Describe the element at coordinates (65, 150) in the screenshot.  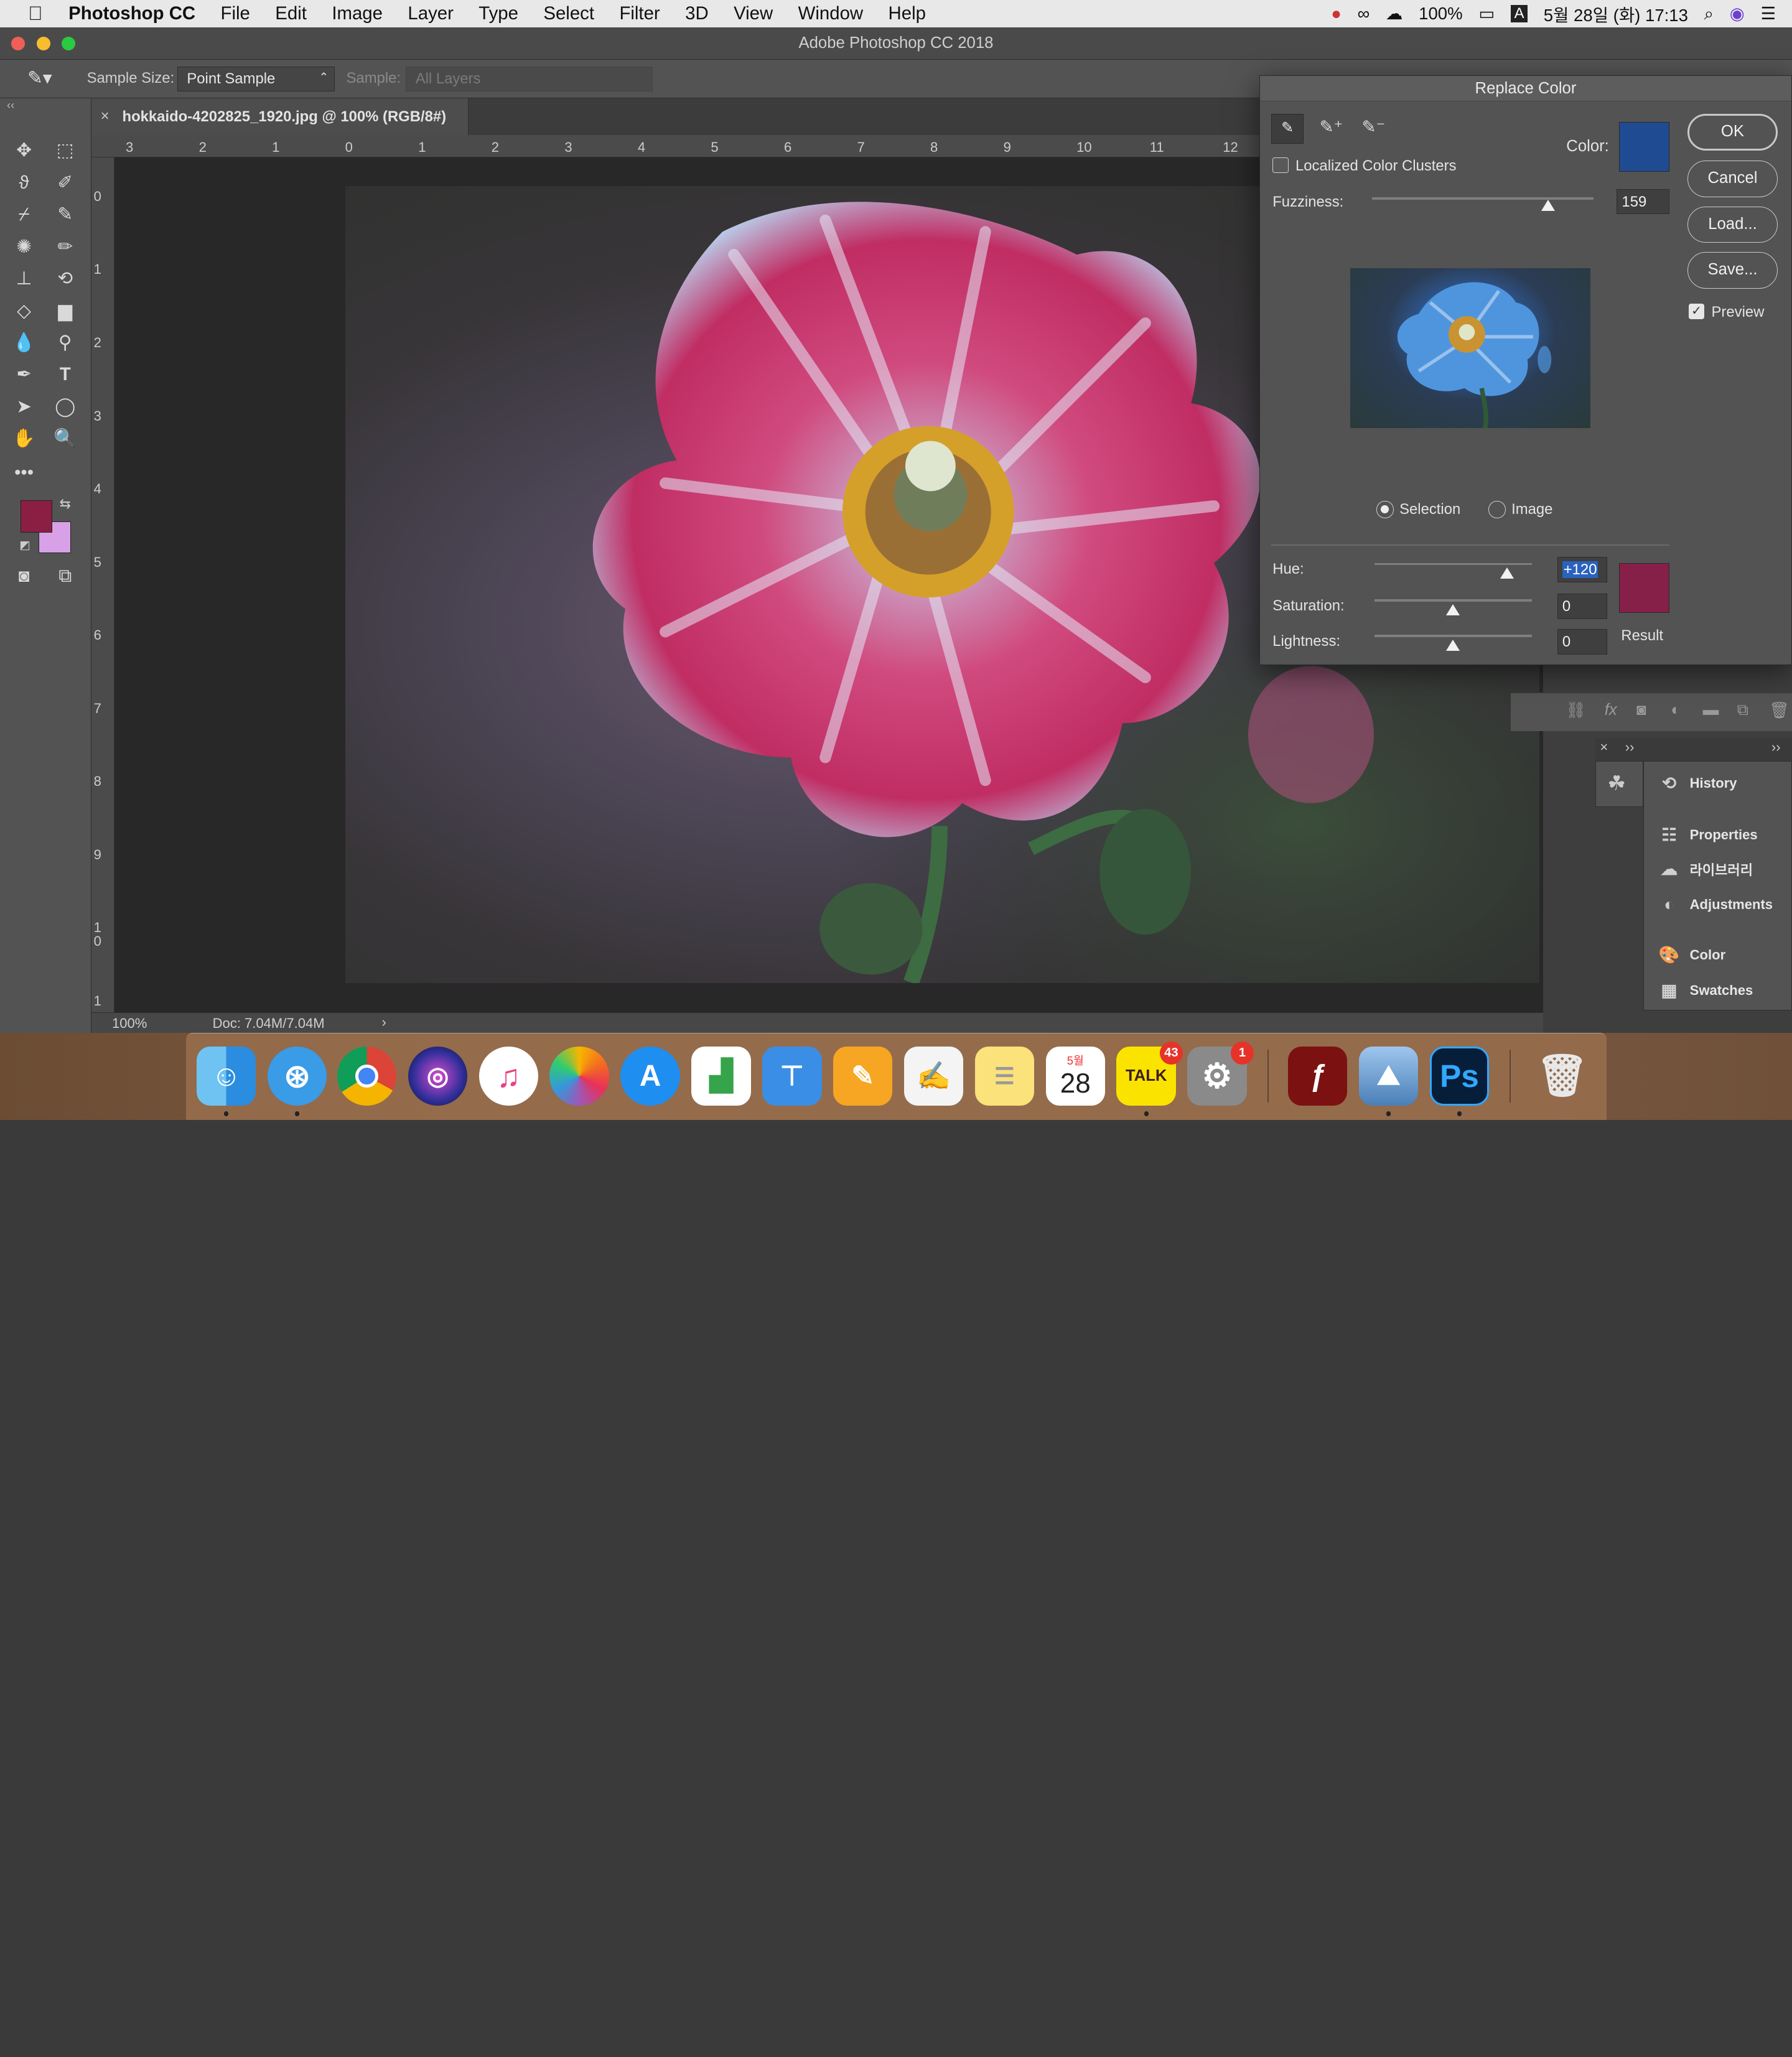
I see `marquee-tool-icon: ⬚` at that location.